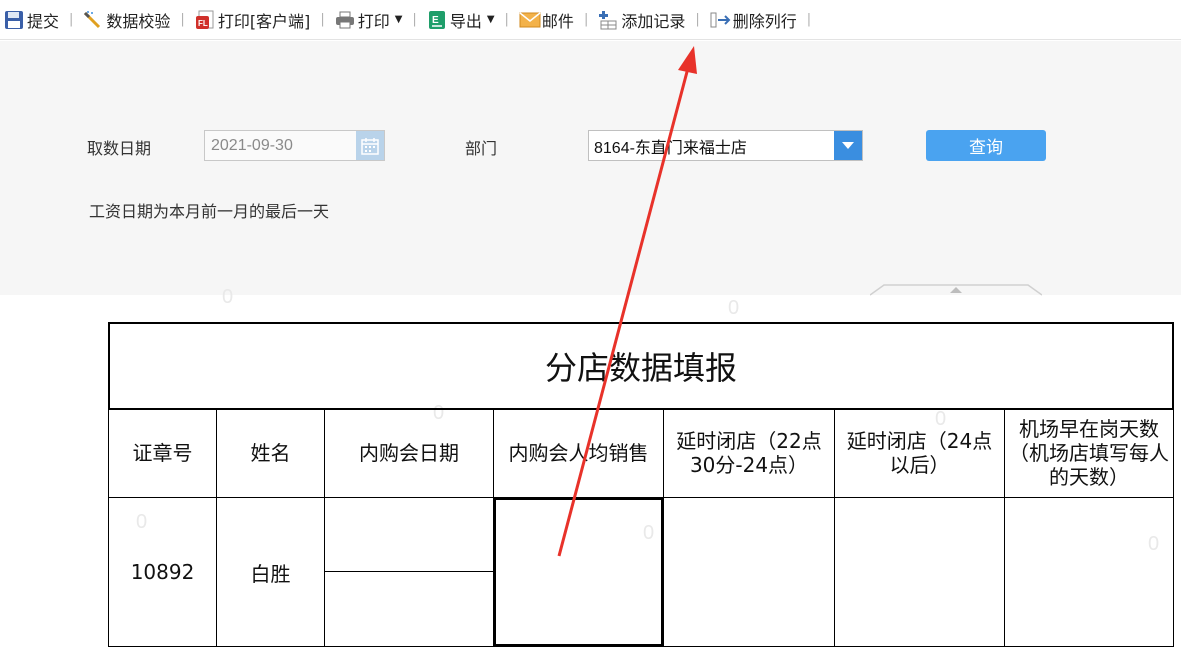 The height and width of the screenshot is (652, 1181). Describe the element at coordinates (1089, 453) in the screenshot. I see `header-airport-days: 机场早在岗天数（机场店填写每人的天数）` at that location.